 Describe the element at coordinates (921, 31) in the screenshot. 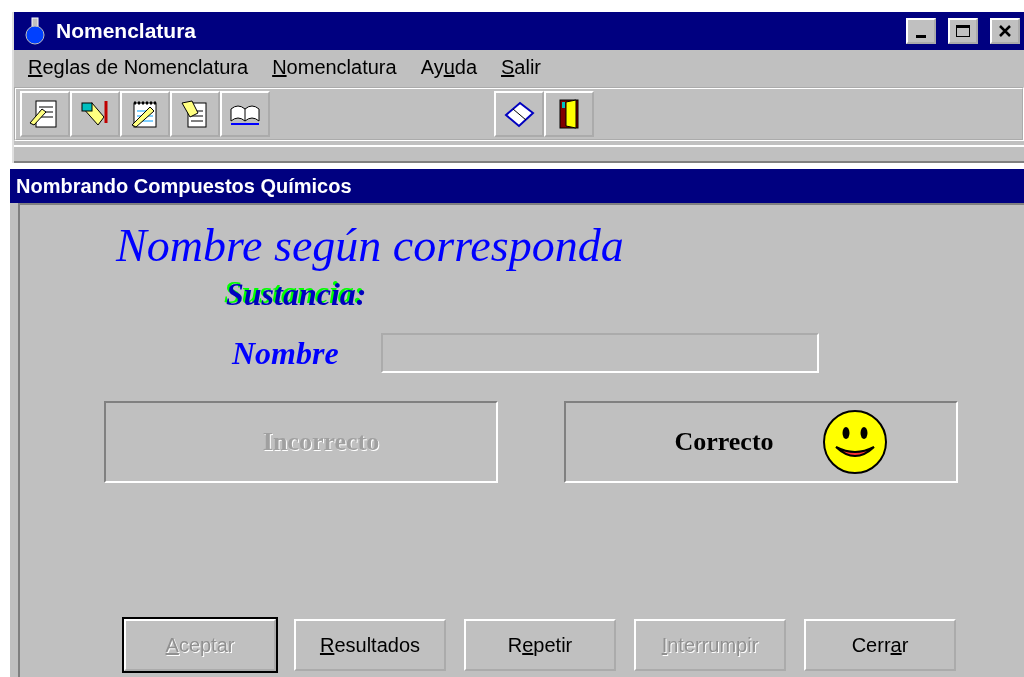

I see `minimize-button` at that location.